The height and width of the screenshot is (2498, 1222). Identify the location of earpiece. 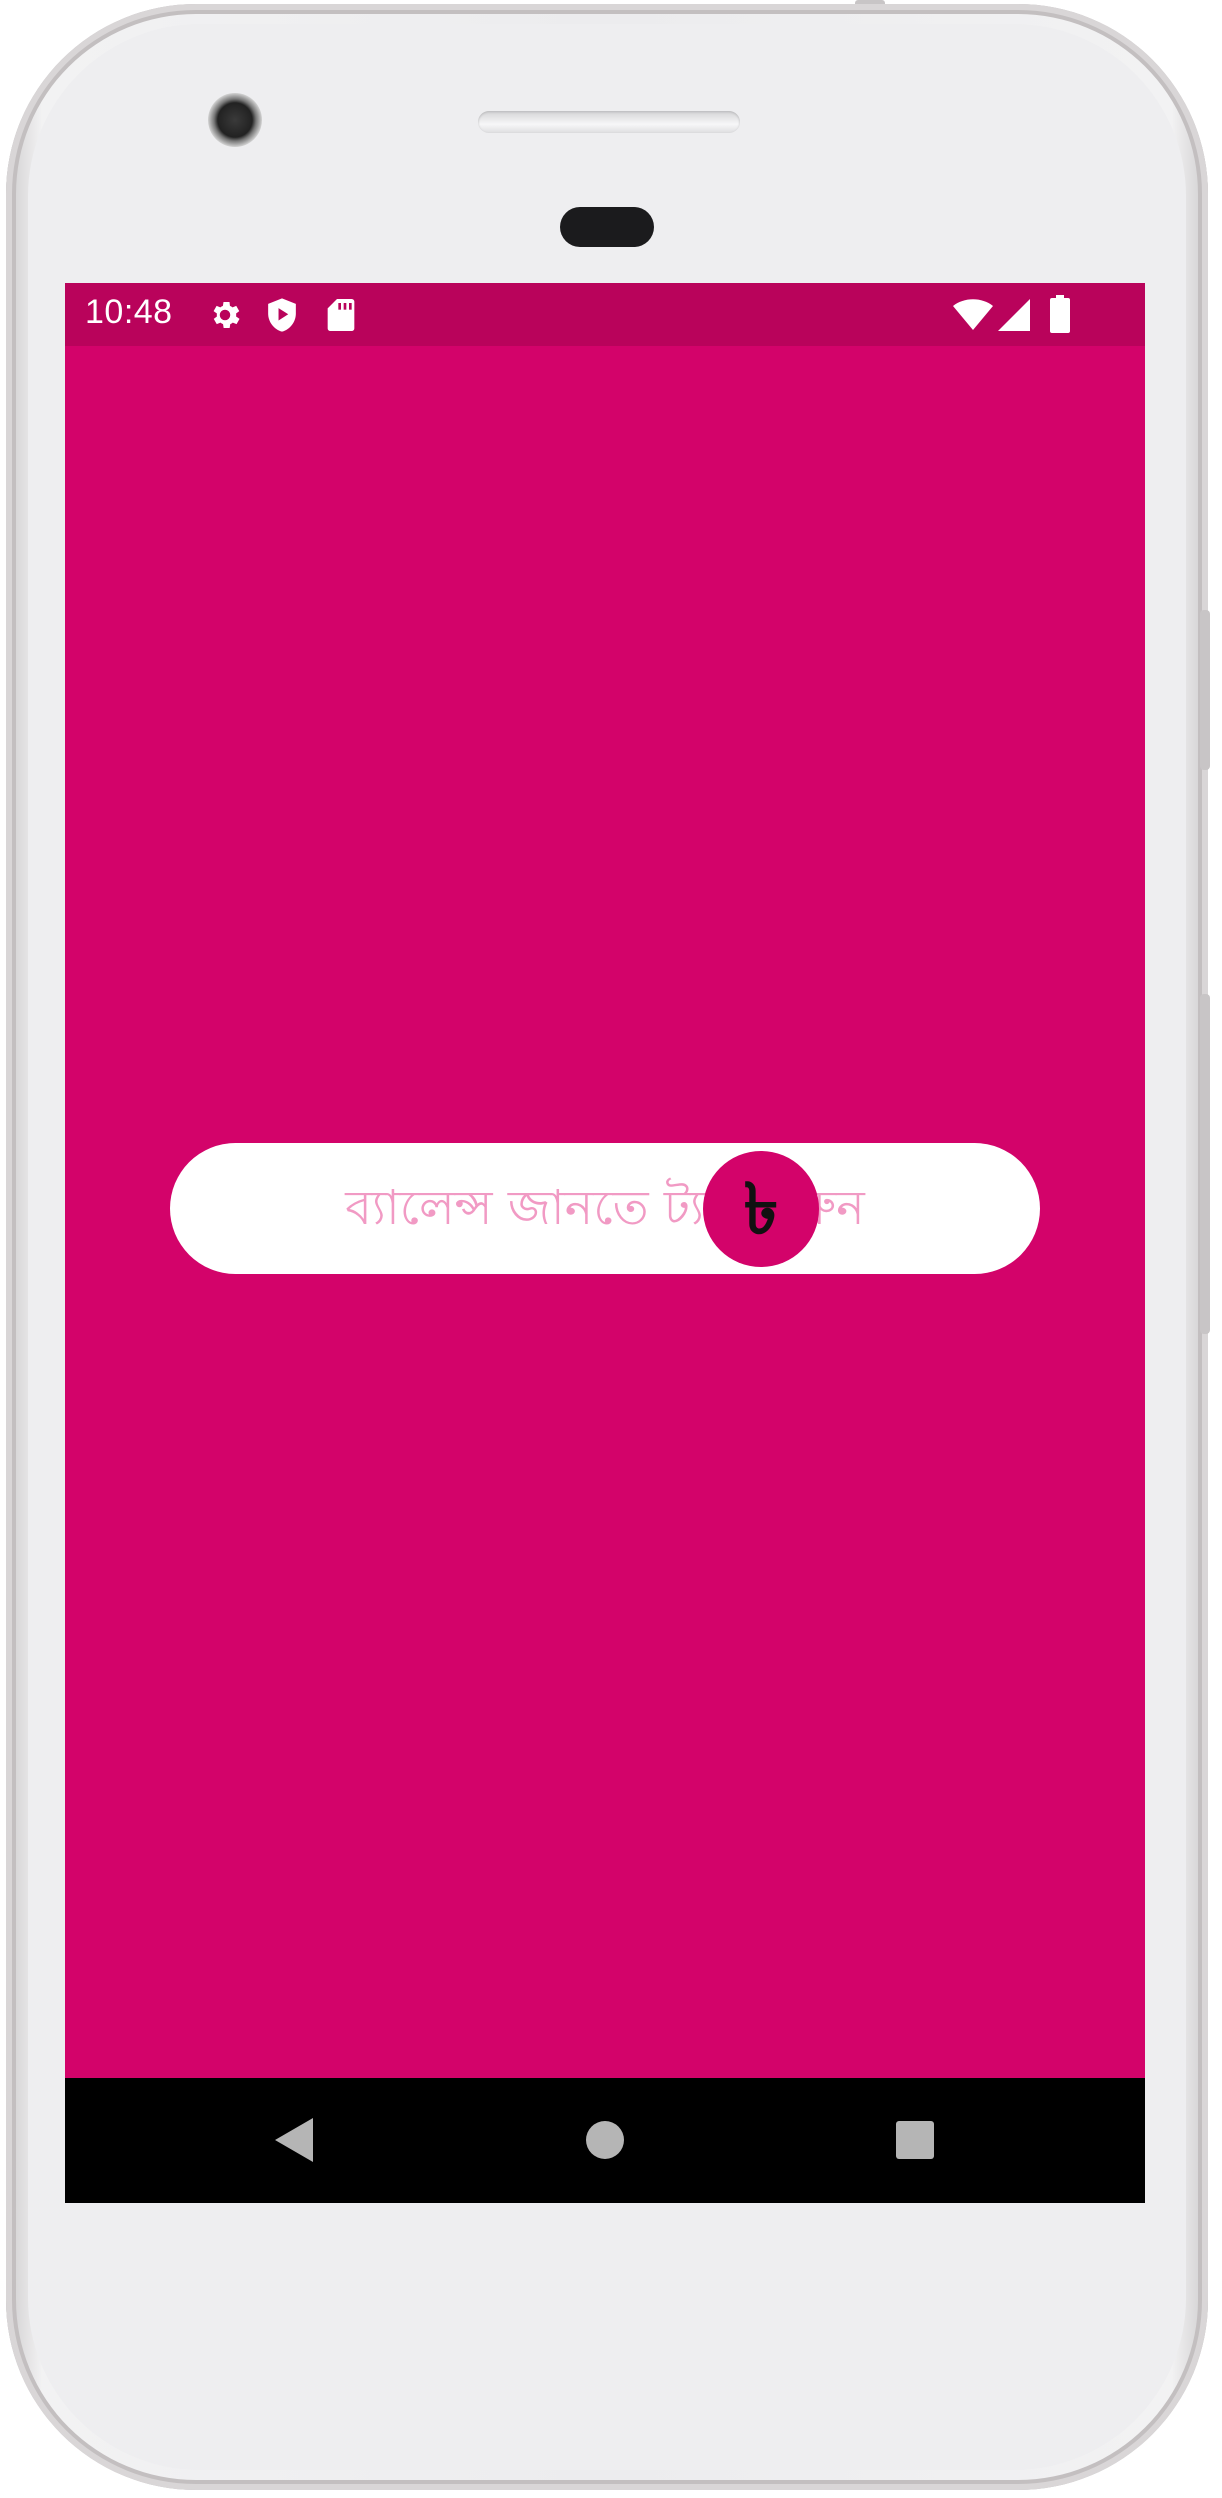
(607, 227).